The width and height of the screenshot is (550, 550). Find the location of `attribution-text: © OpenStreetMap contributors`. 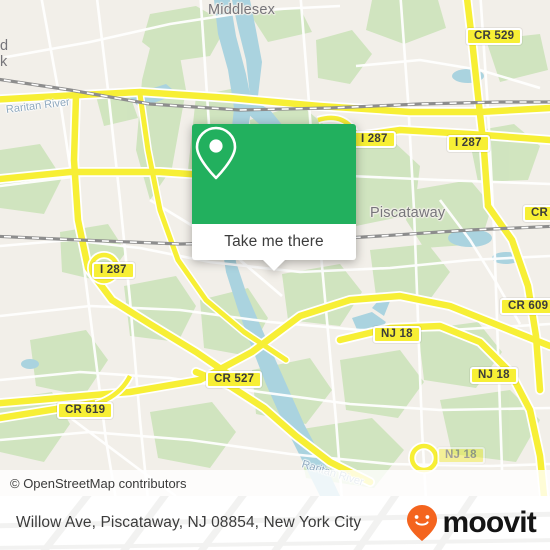

attribution-text: © OpenStreetMap contributors is located at coordinates (98, 483).